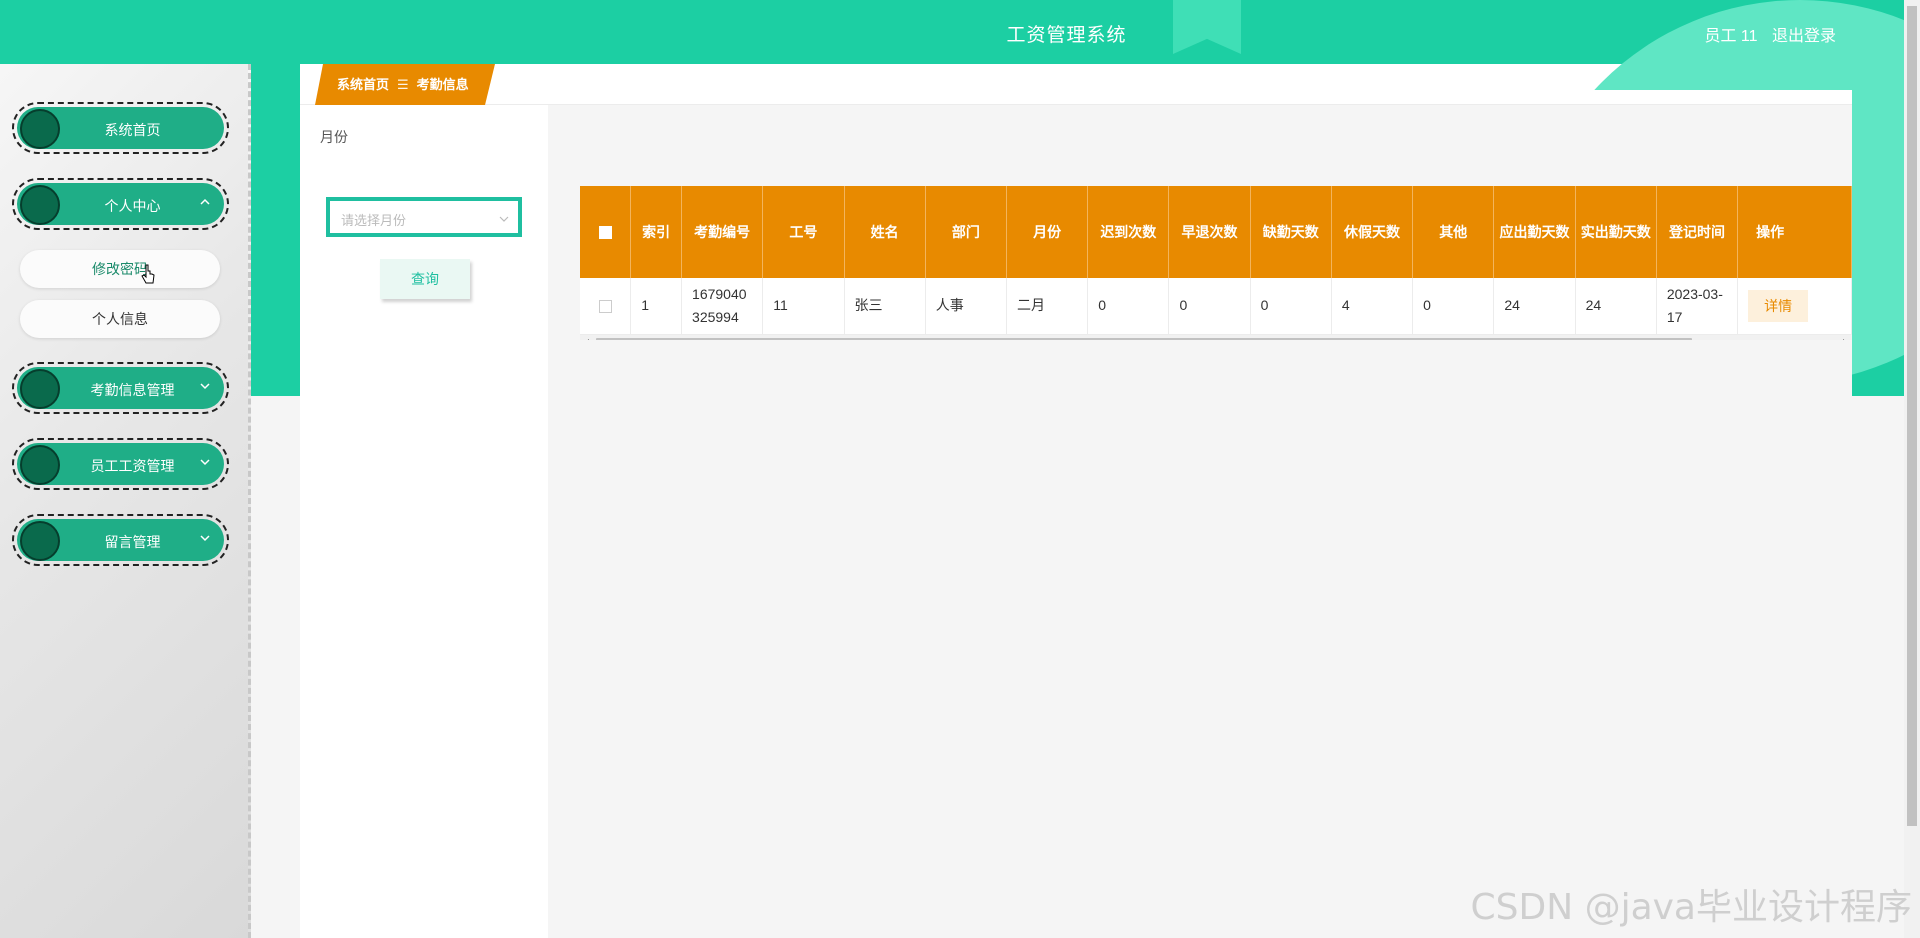  Describe the element at coordinates (803, 232) in the screenshot. I see `column-header: 工号` at that location.